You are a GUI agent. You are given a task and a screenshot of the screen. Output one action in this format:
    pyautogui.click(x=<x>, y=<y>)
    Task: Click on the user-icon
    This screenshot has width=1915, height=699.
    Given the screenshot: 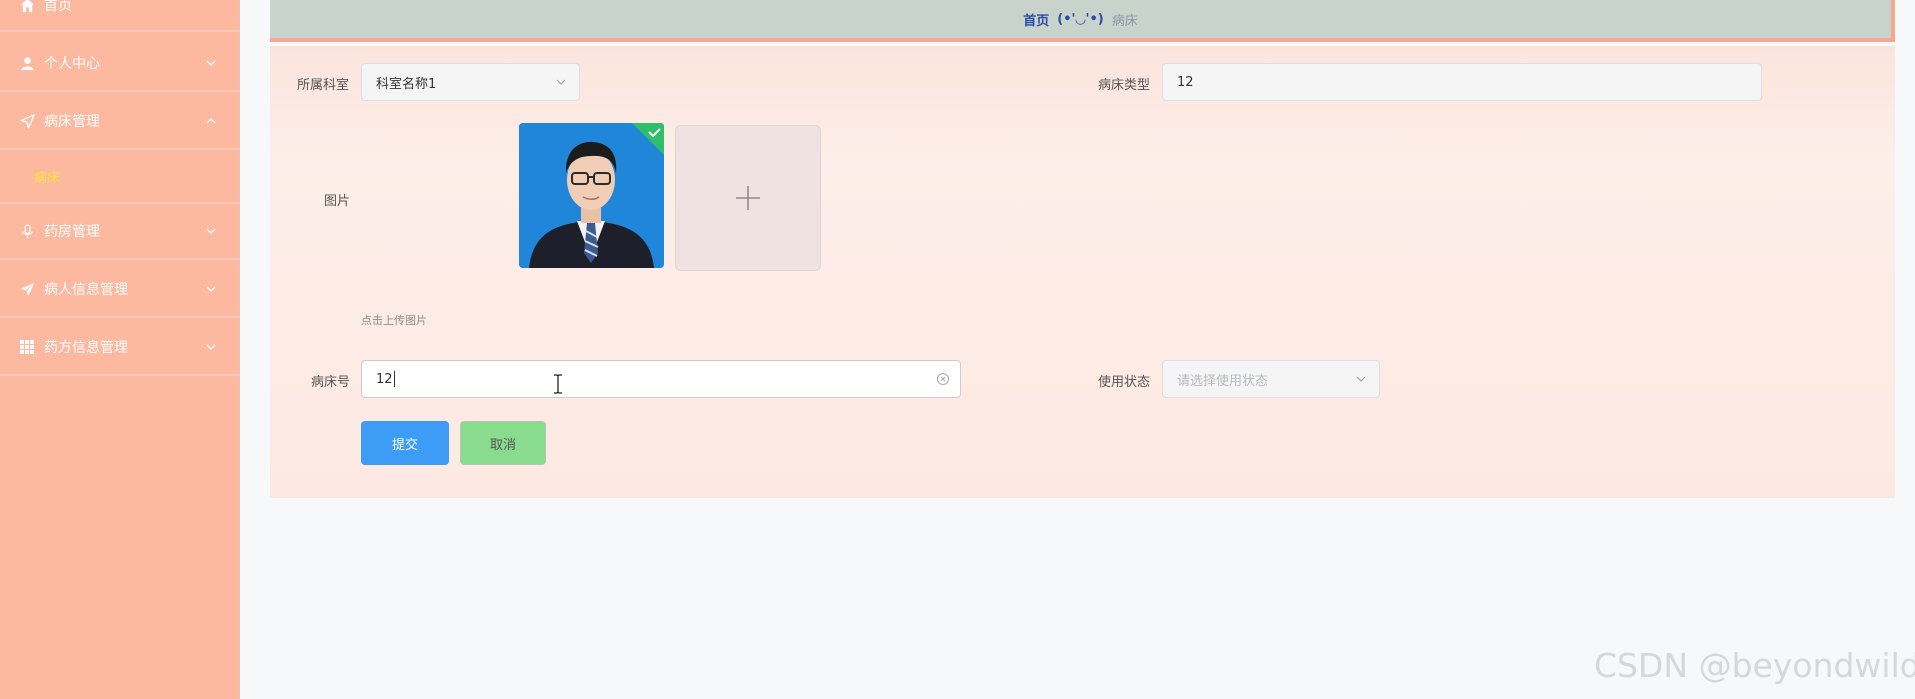 What is the action you would take?
    pyautogui.click(x=27, y=63)
    